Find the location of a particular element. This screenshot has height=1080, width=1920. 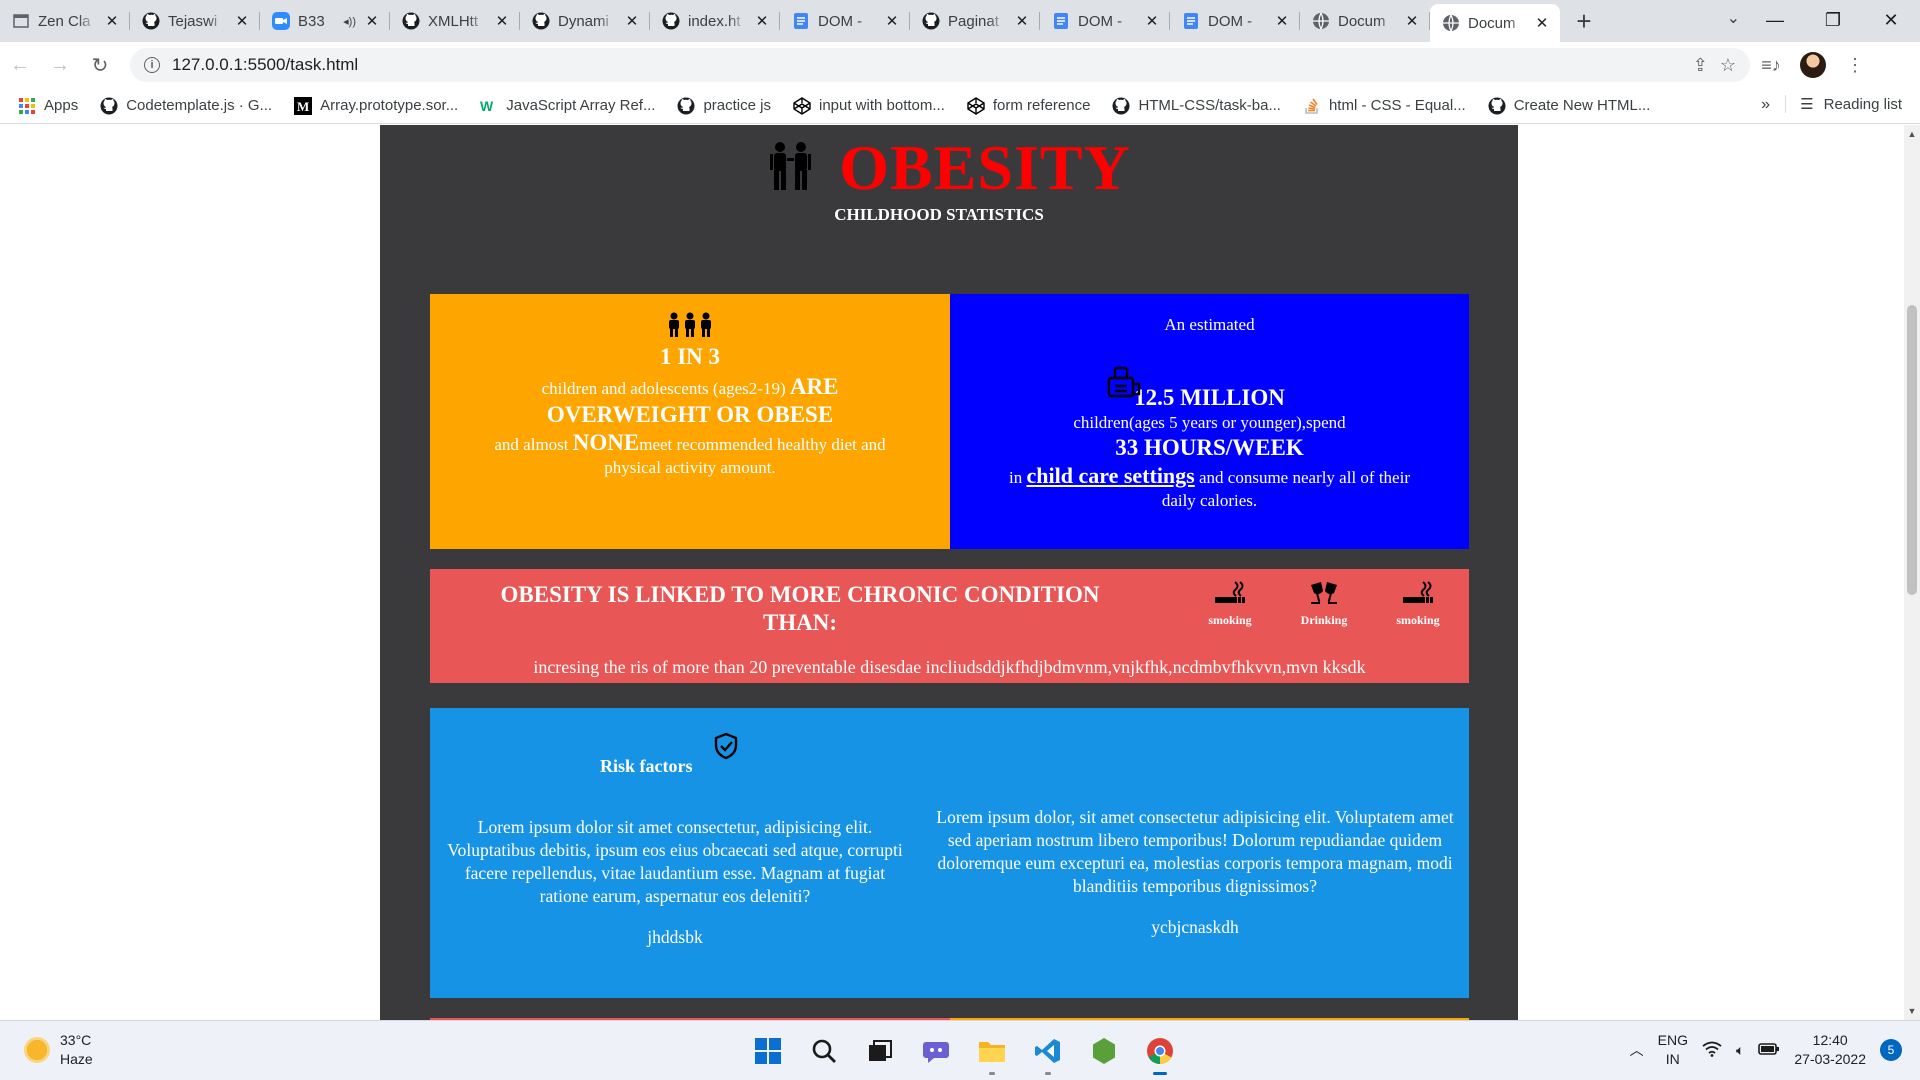

tab-title: Tejaswi is located at coordinates (193, 21).